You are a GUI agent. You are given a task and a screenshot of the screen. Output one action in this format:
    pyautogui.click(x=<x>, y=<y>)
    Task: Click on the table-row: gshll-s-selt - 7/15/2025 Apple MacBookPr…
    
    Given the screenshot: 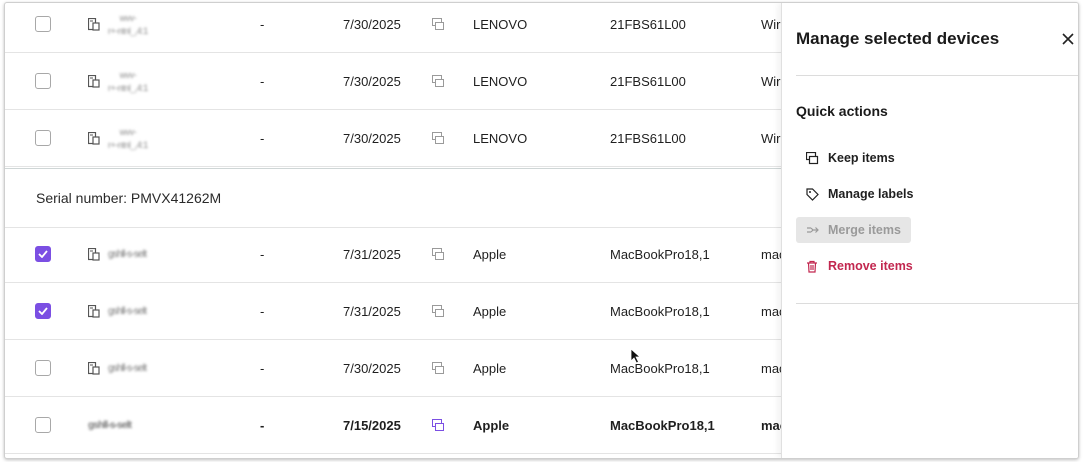 What is the action you would take?
    pyautogui.click(x=394, y=425)
    